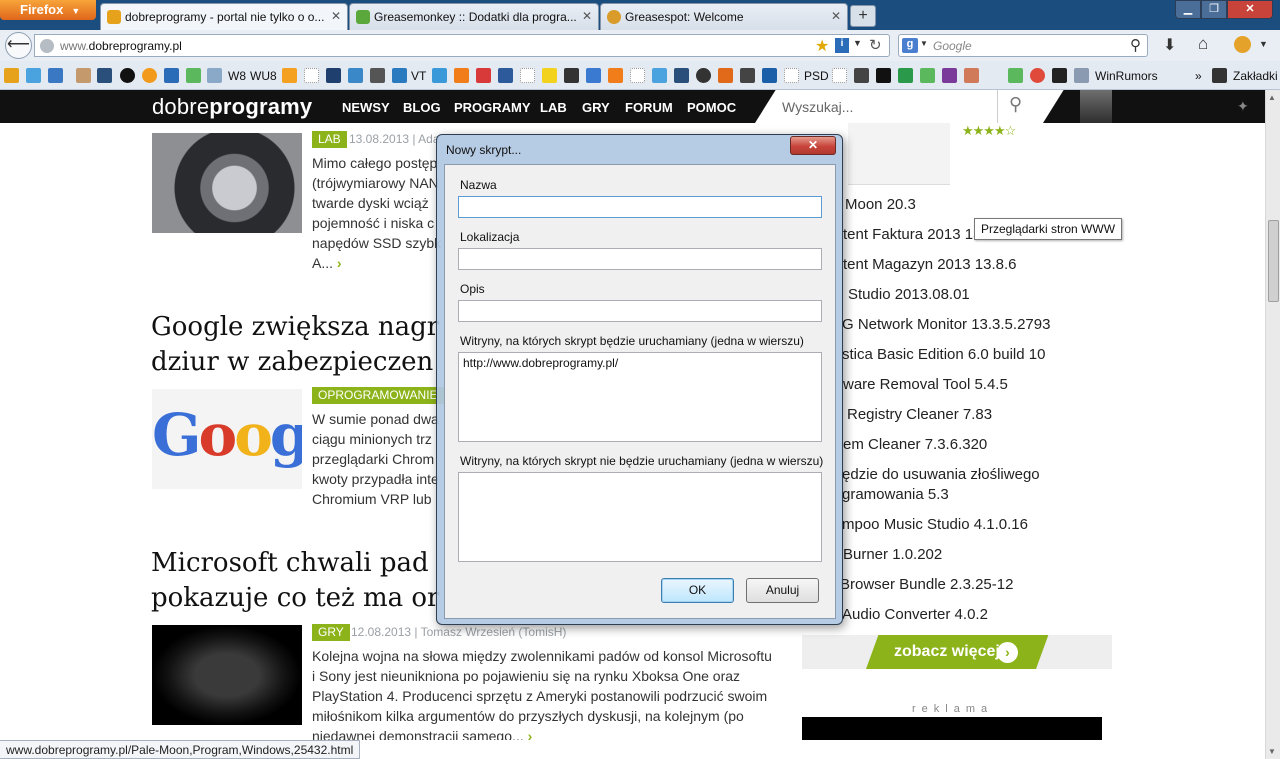 This screenshot has height=759, width=1280. Describe the element at coordinates (929, 264) in the screenshot. I see `sidebar-item: tent Magazyn 2013 13.8.6` at that location.